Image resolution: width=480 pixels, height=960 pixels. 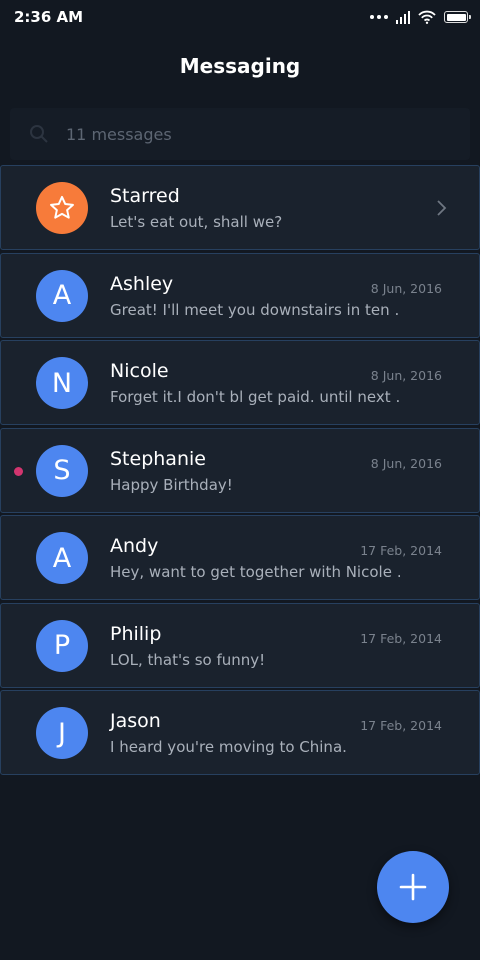 I want to click on new-message-button, so click(x=413, y=887).